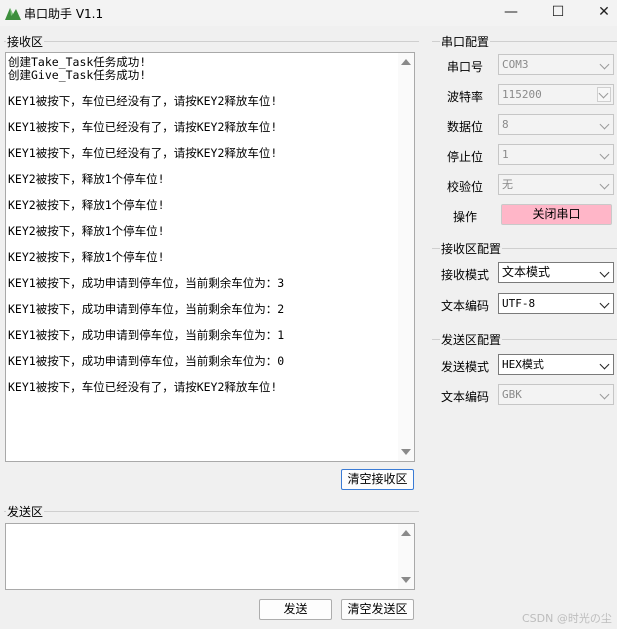 The width and height of the screenshot is (617, 629). I want to click on send-group-line, so click(211, 511).